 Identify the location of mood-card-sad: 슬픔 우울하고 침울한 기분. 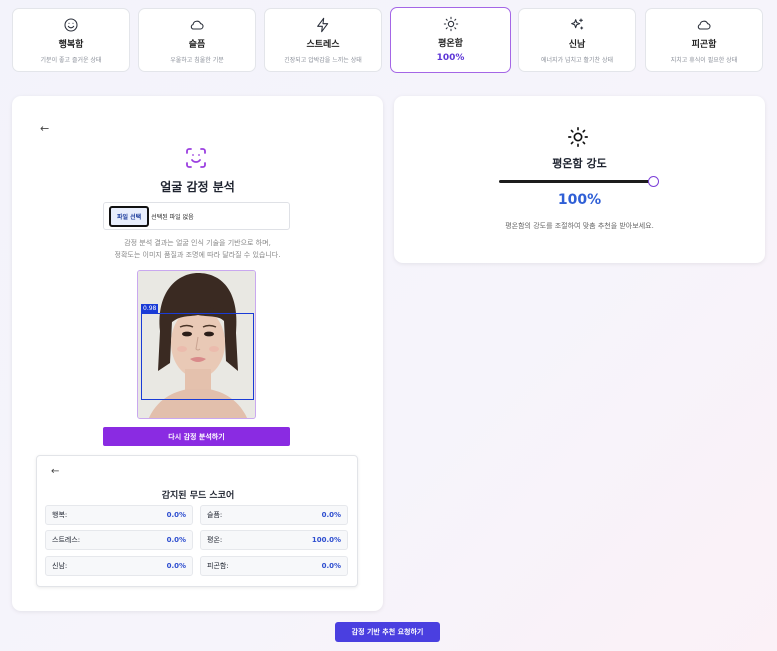
(197, 40).